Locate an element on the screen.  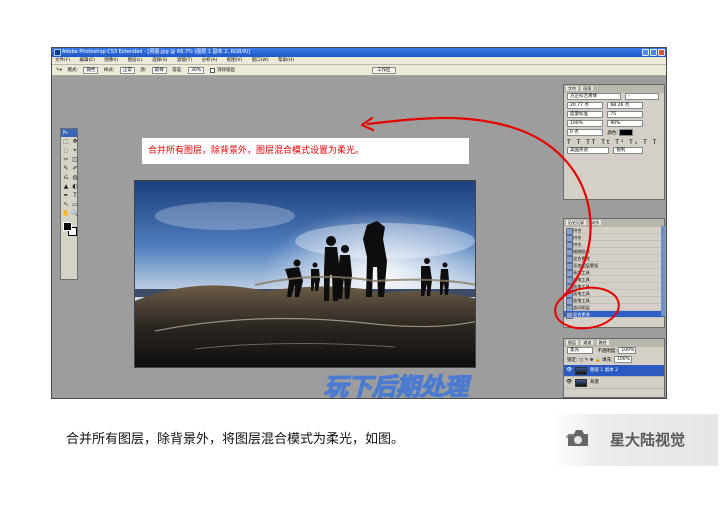
annotation-arrow-line is located at coordinates (479, 209).